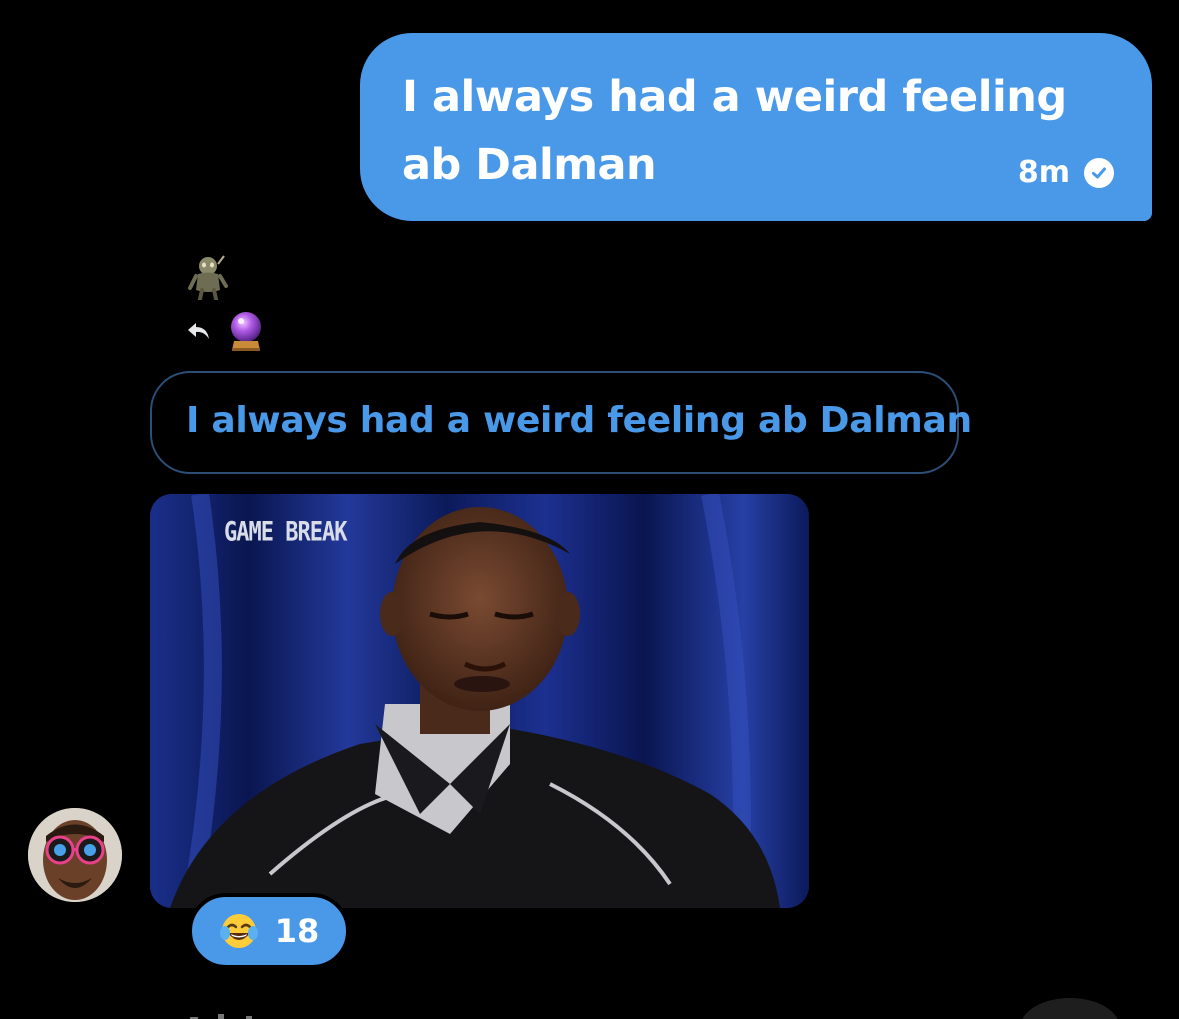  Describe the element at coordinates (269, 931) in the screenshot. I see `reaction-pill: 18` at that location.